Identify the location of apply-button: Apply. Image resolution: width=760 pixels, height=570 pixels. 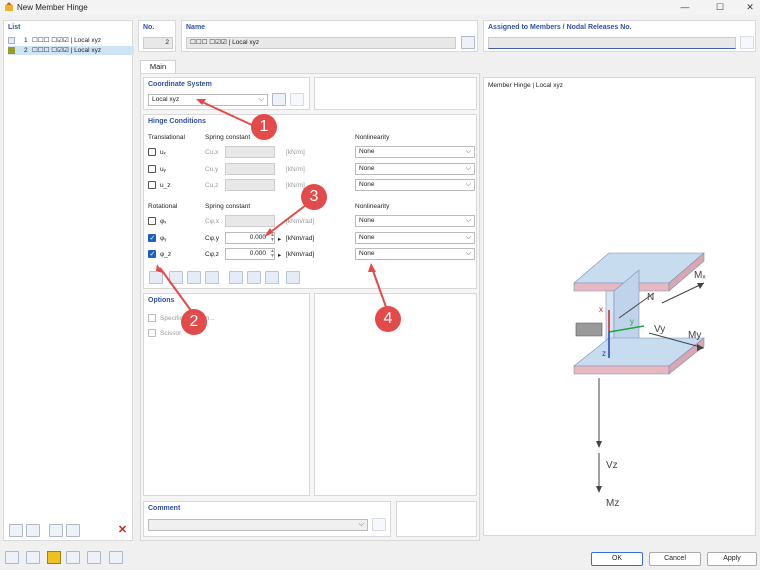
(732, 559).